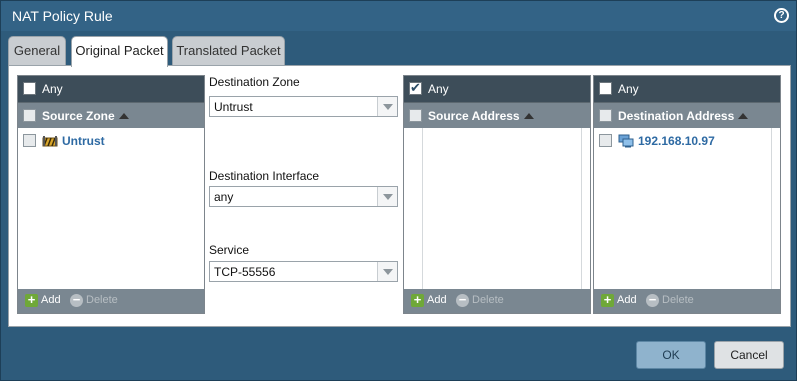 The height and width of the screenshot is (381, 797). Describe the element at coordinates (497, 89) in the screenshot. I see `source-address-any-header: Any` at that location.